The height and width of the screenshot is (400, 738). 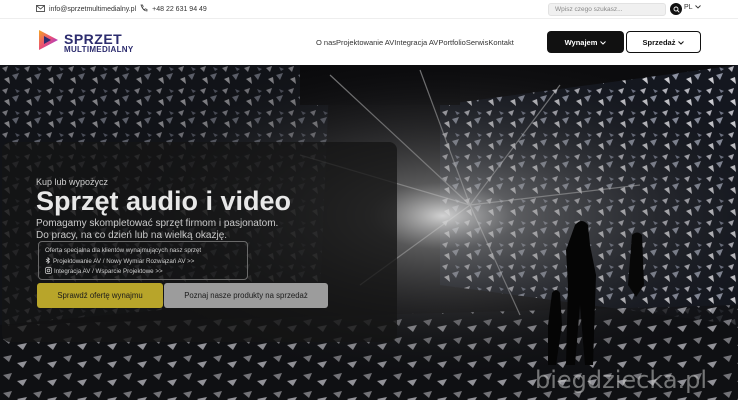 What do you see at coordinates (48, 271) in the screenshot?
I see `camera-icon` at bounding box center [48, 271].